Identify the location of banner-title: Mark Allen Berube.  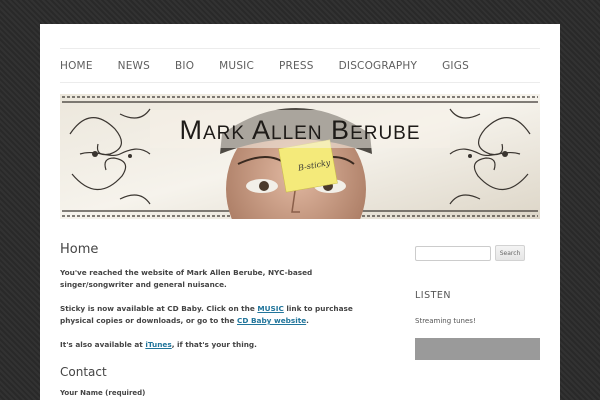
(299, 130).